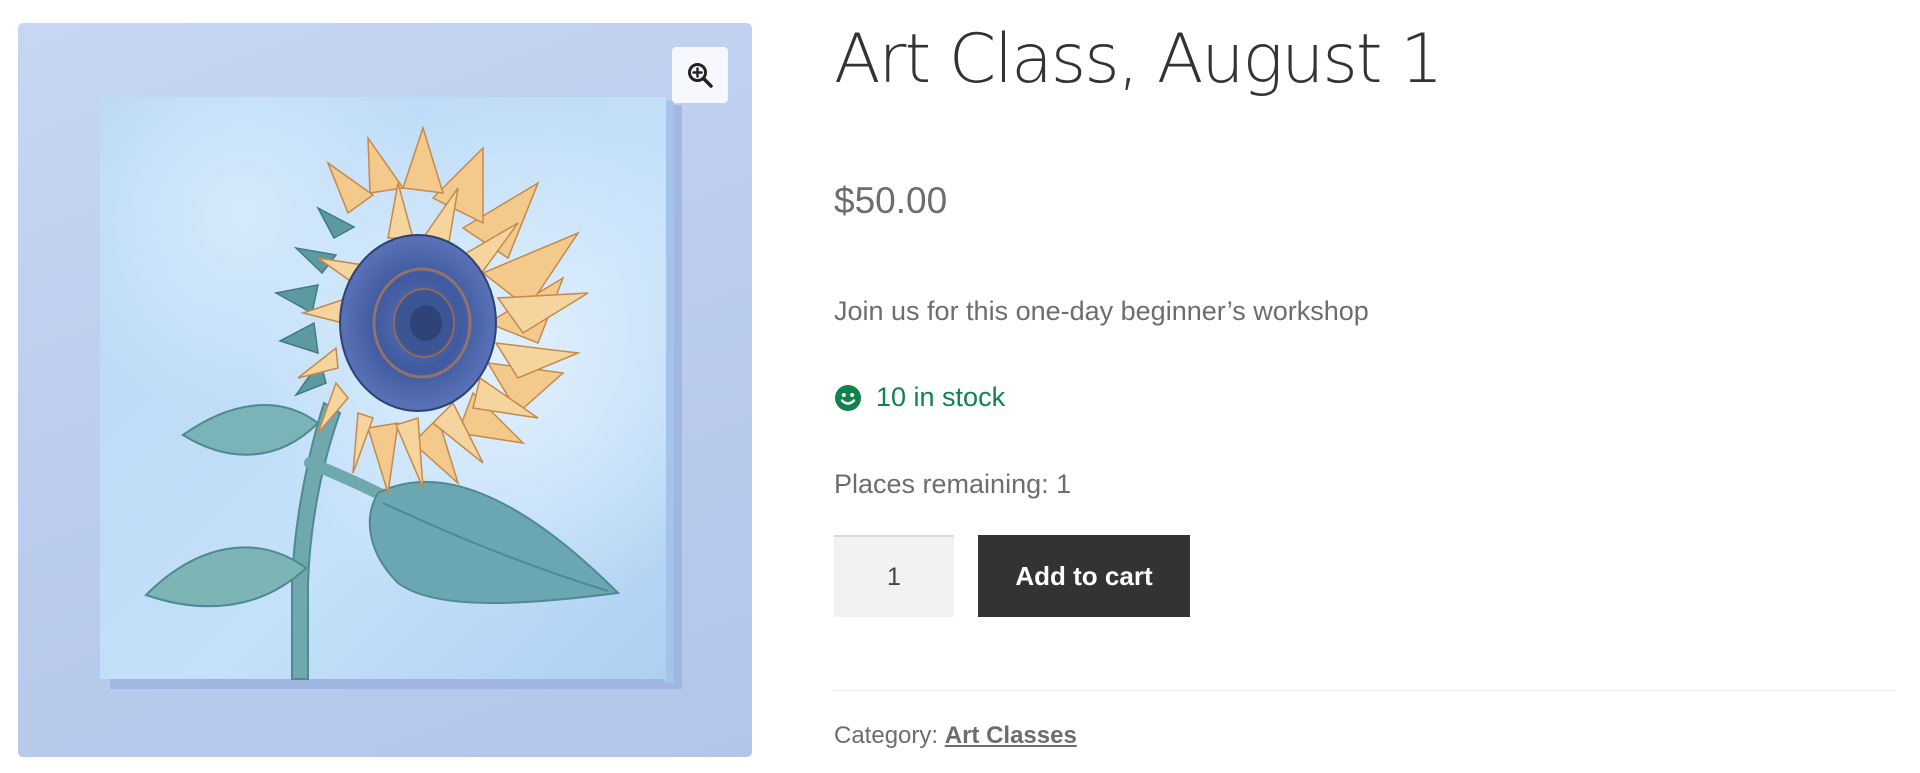 Image resolution: width=1920 pixels, height=773 pixels. I want to click on product-meta: Category: Art Classes, so click(955, 736).